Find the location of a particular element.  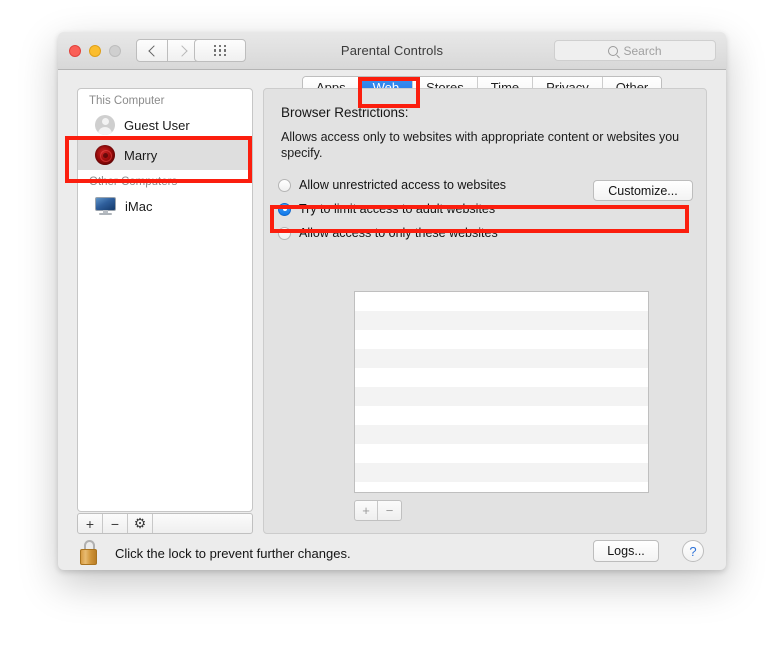

search-placeholder: Search is located at coordinates (642, 50).